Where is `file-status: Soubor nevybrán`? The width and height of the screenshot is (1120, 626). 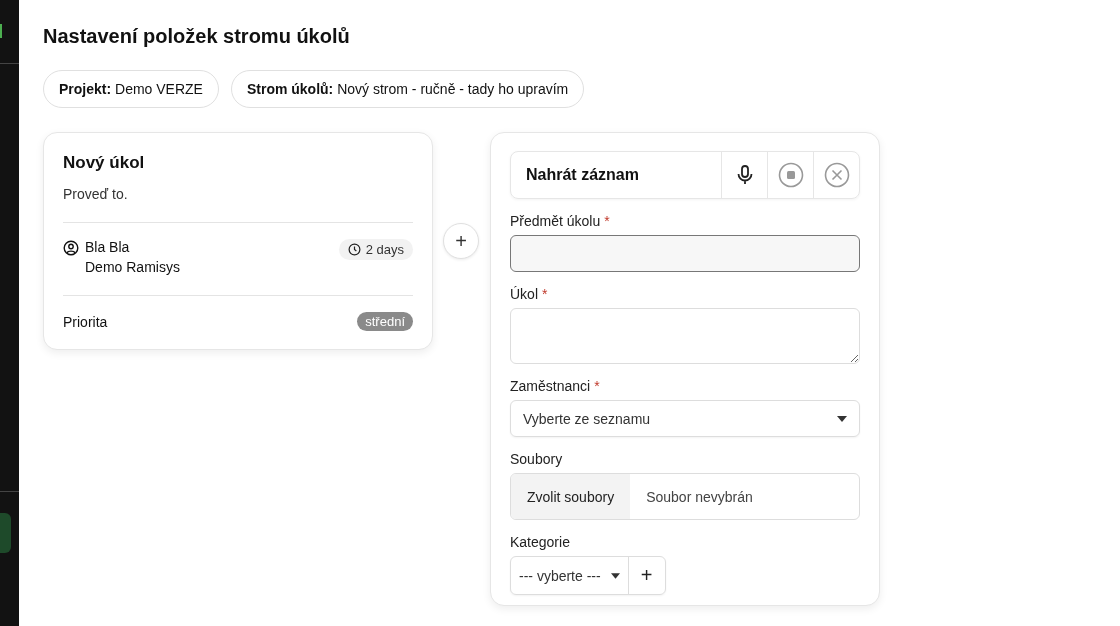
file-status: Soubor nevybrán is located at coordinates (699, 497).